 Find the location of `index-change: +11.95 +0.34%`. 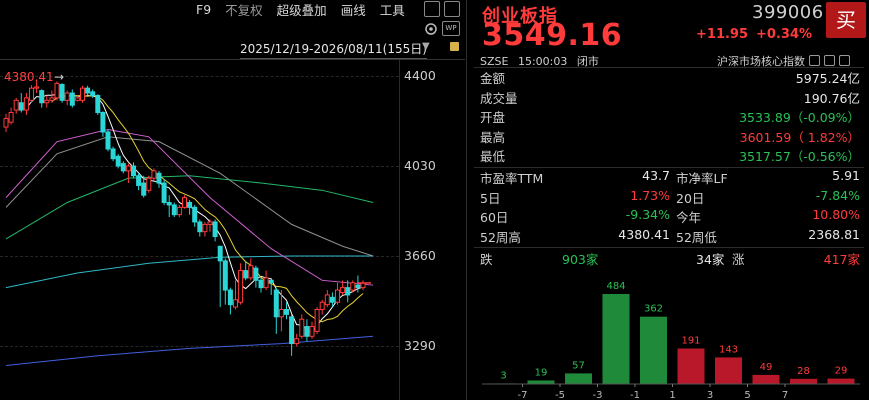

index-change: +11.95 +0.34% is located at coordinates (758, 34).